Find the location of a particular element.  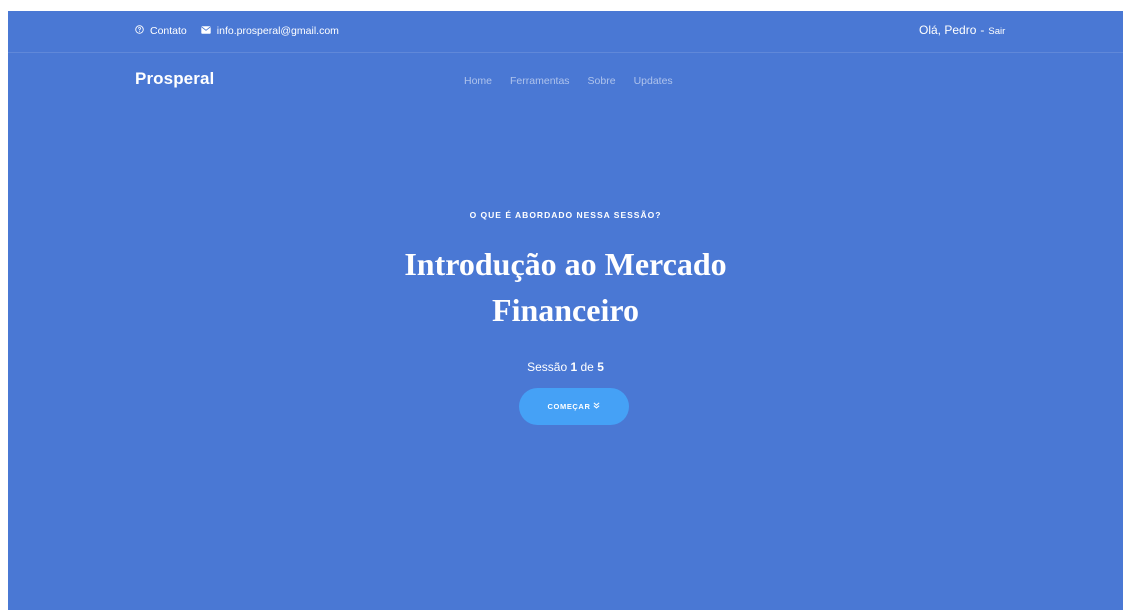

question-circle-icon is located at coordinates (139, 31).